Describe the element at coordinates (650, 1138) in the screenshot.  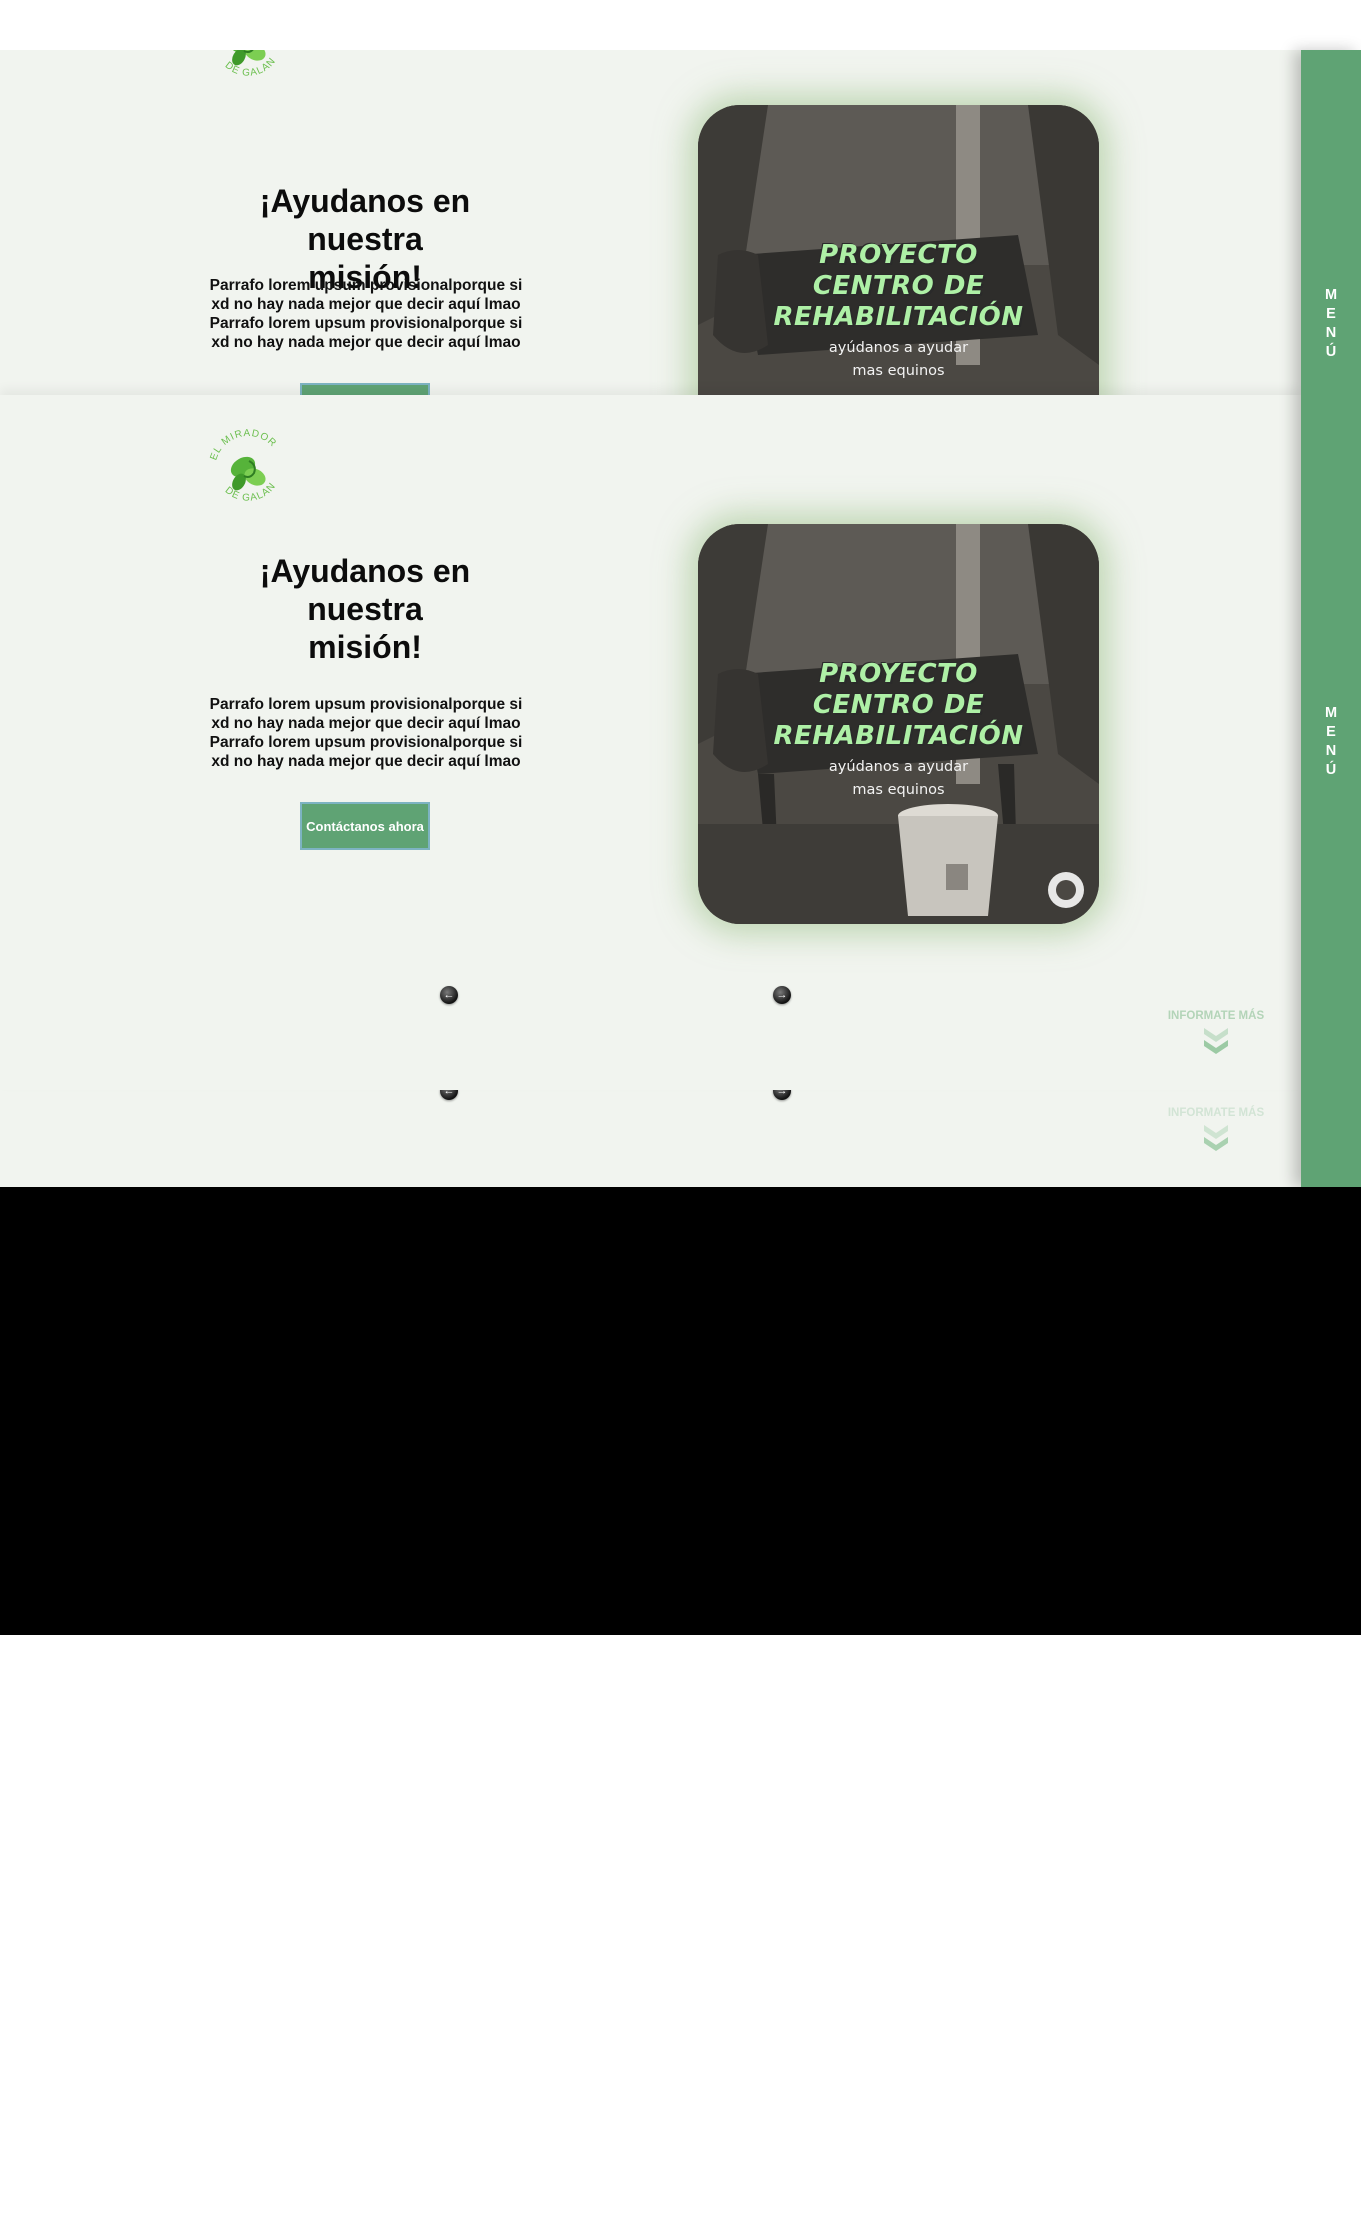
I see `hero-slide-next: ← → INFORMATE MÁS` at that location.